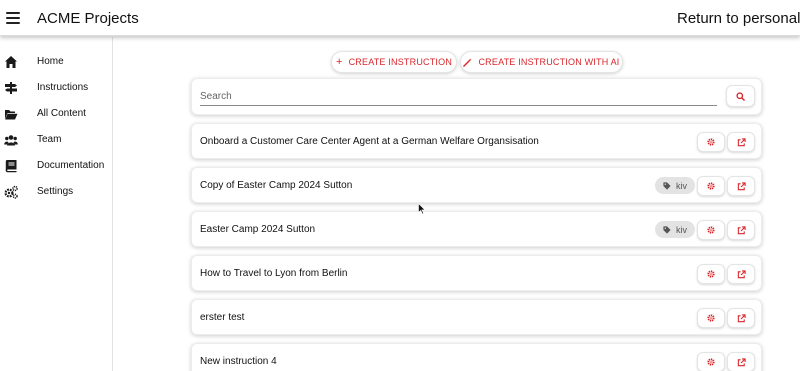  Describe the element at coordinates (400, 18) in the screenshot. I see `top-bar: ACME Projects Return to personal sp` at that location.